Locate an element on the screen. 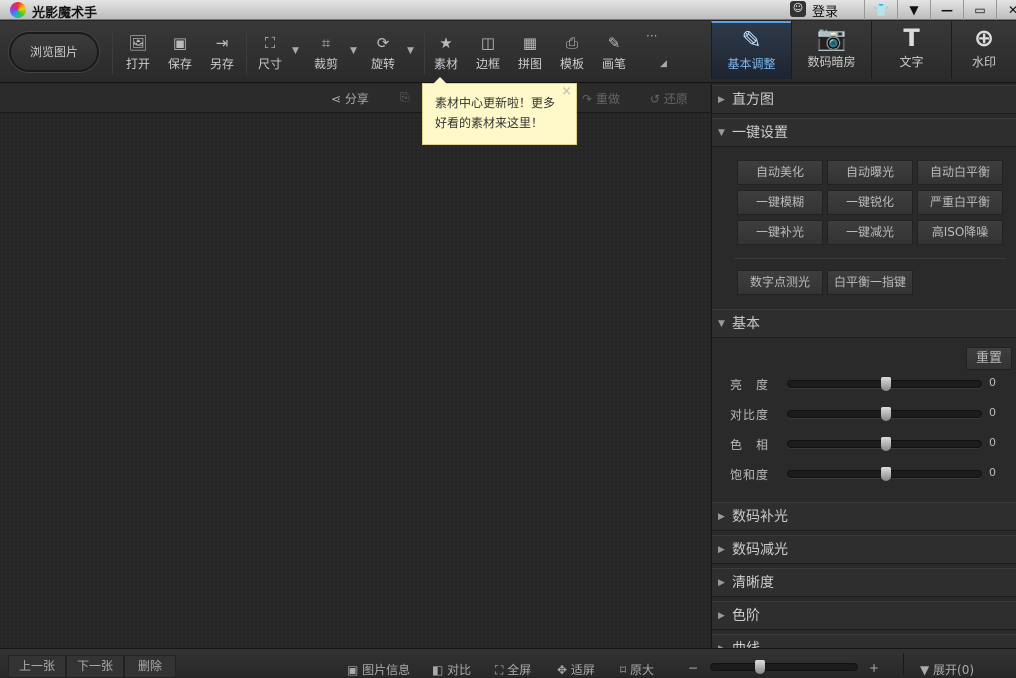 Image resolution: width=1016 pixels, height=678 pixels. skin-button: 👕 is located at coordinates (880, 10).